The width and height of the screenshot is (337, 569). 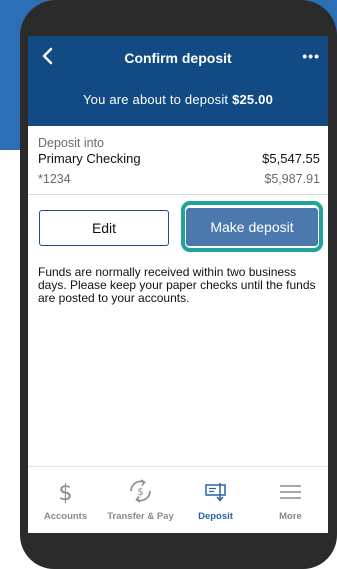 I want to click on deposit-summary-text: You are about to deposit, so click(x=155, y=99).